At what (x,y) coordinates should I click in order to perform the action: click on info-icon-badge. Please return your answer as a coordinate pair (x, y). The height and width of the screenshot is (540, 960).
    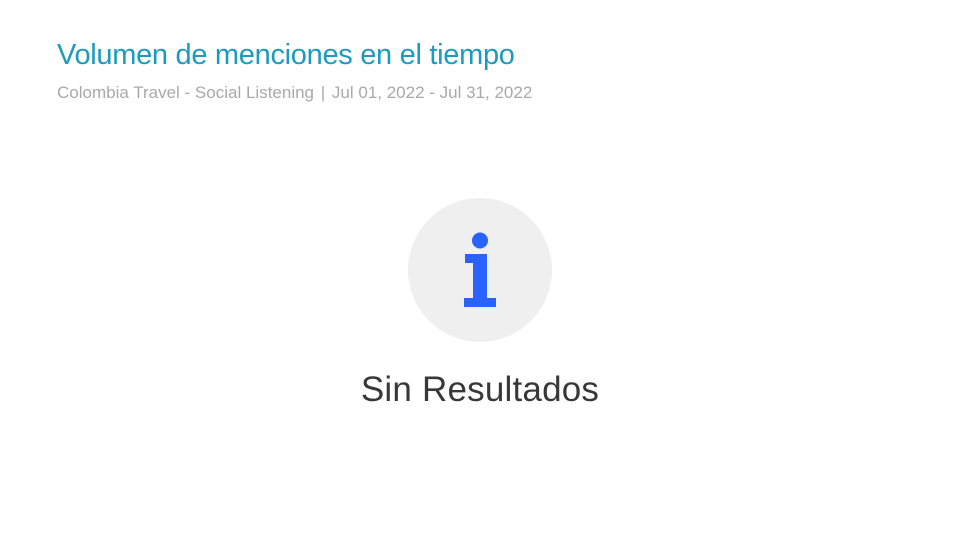
    Looking at the image, I should click on (480, 270).